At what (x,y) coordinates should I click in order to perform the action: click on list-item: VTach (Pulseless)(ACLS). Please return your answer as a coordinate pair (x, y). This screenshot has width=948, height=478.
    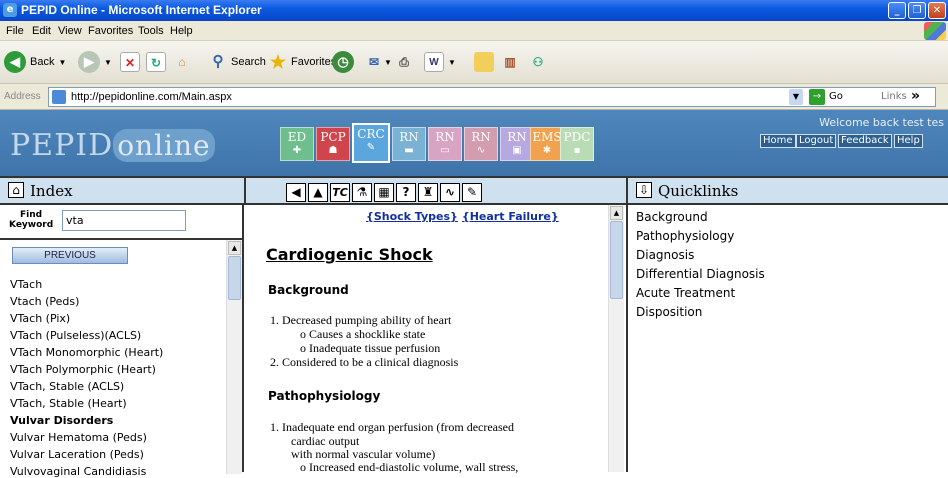
    Looking at the image, I should click on (75, 335).